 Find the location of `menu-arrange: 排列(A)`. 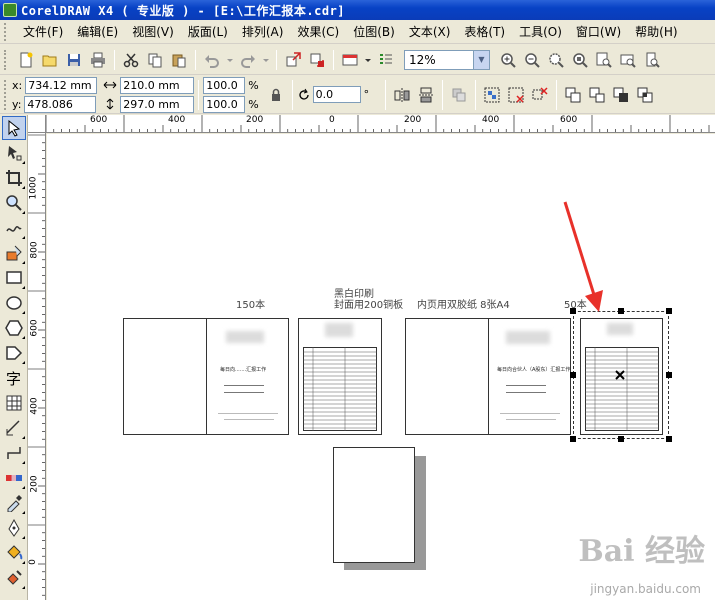

menu-arrange: 排列(A) is located at coordinates (263, 31).